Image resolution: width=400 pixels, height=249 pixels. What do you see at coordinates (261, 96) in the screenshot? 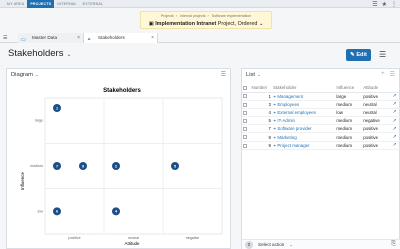
I see `cell-number: 1` at bounding box center [261, 96].